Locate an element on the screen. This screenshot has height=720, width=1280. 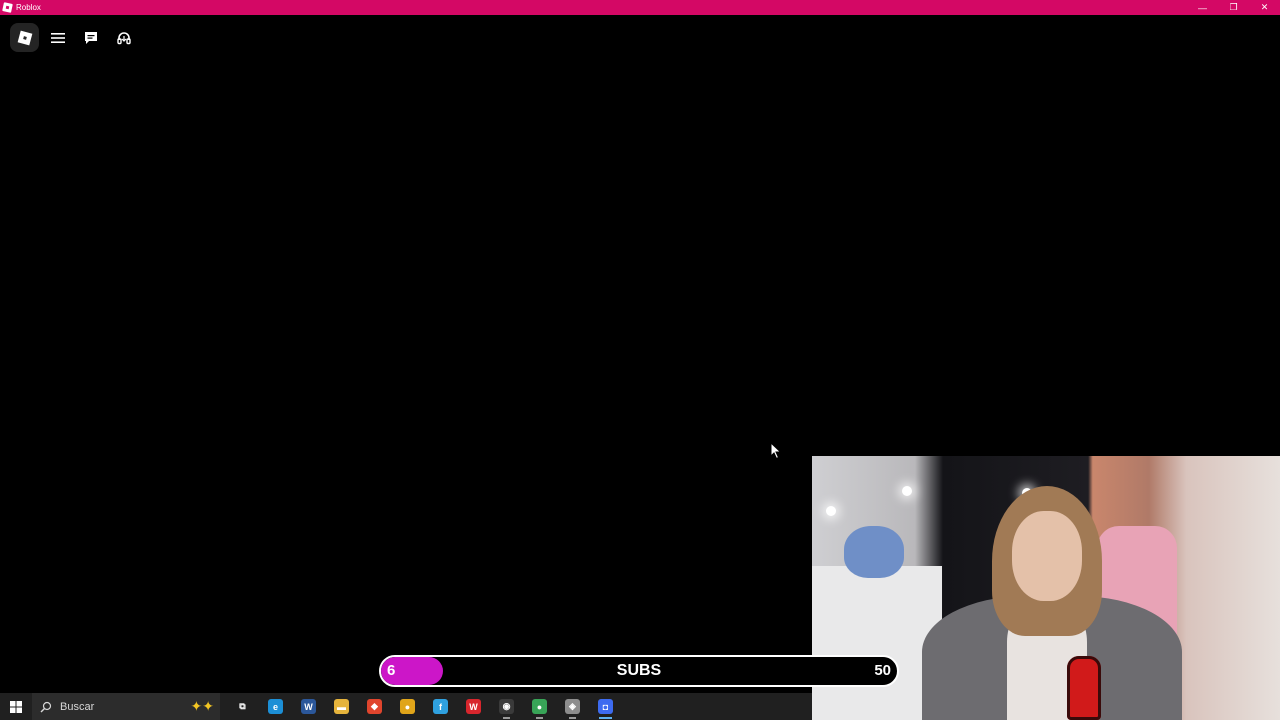
windows-logo-icon is located at coordinates (16, 706).